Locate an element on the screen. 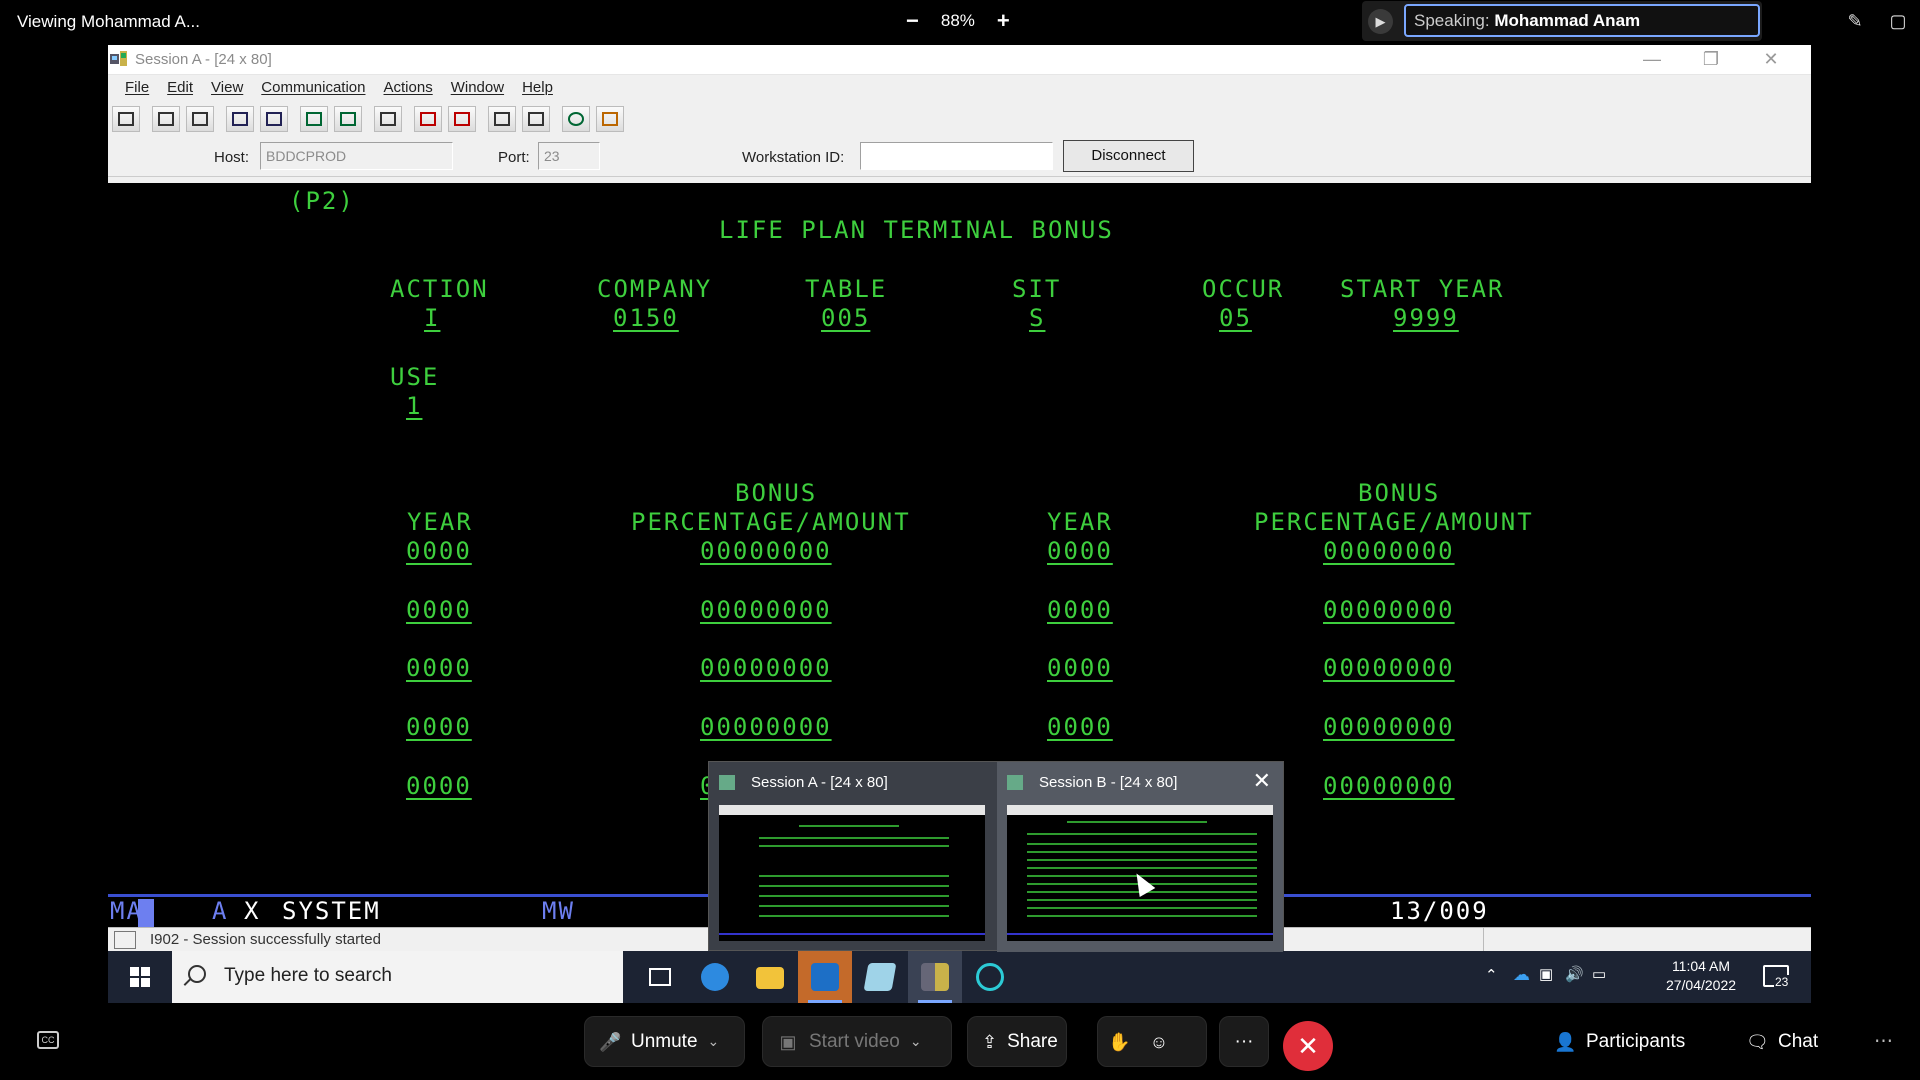 This screenshot has height=1080, width=1920. port-field: 23 is located at coordinates (569, 156).